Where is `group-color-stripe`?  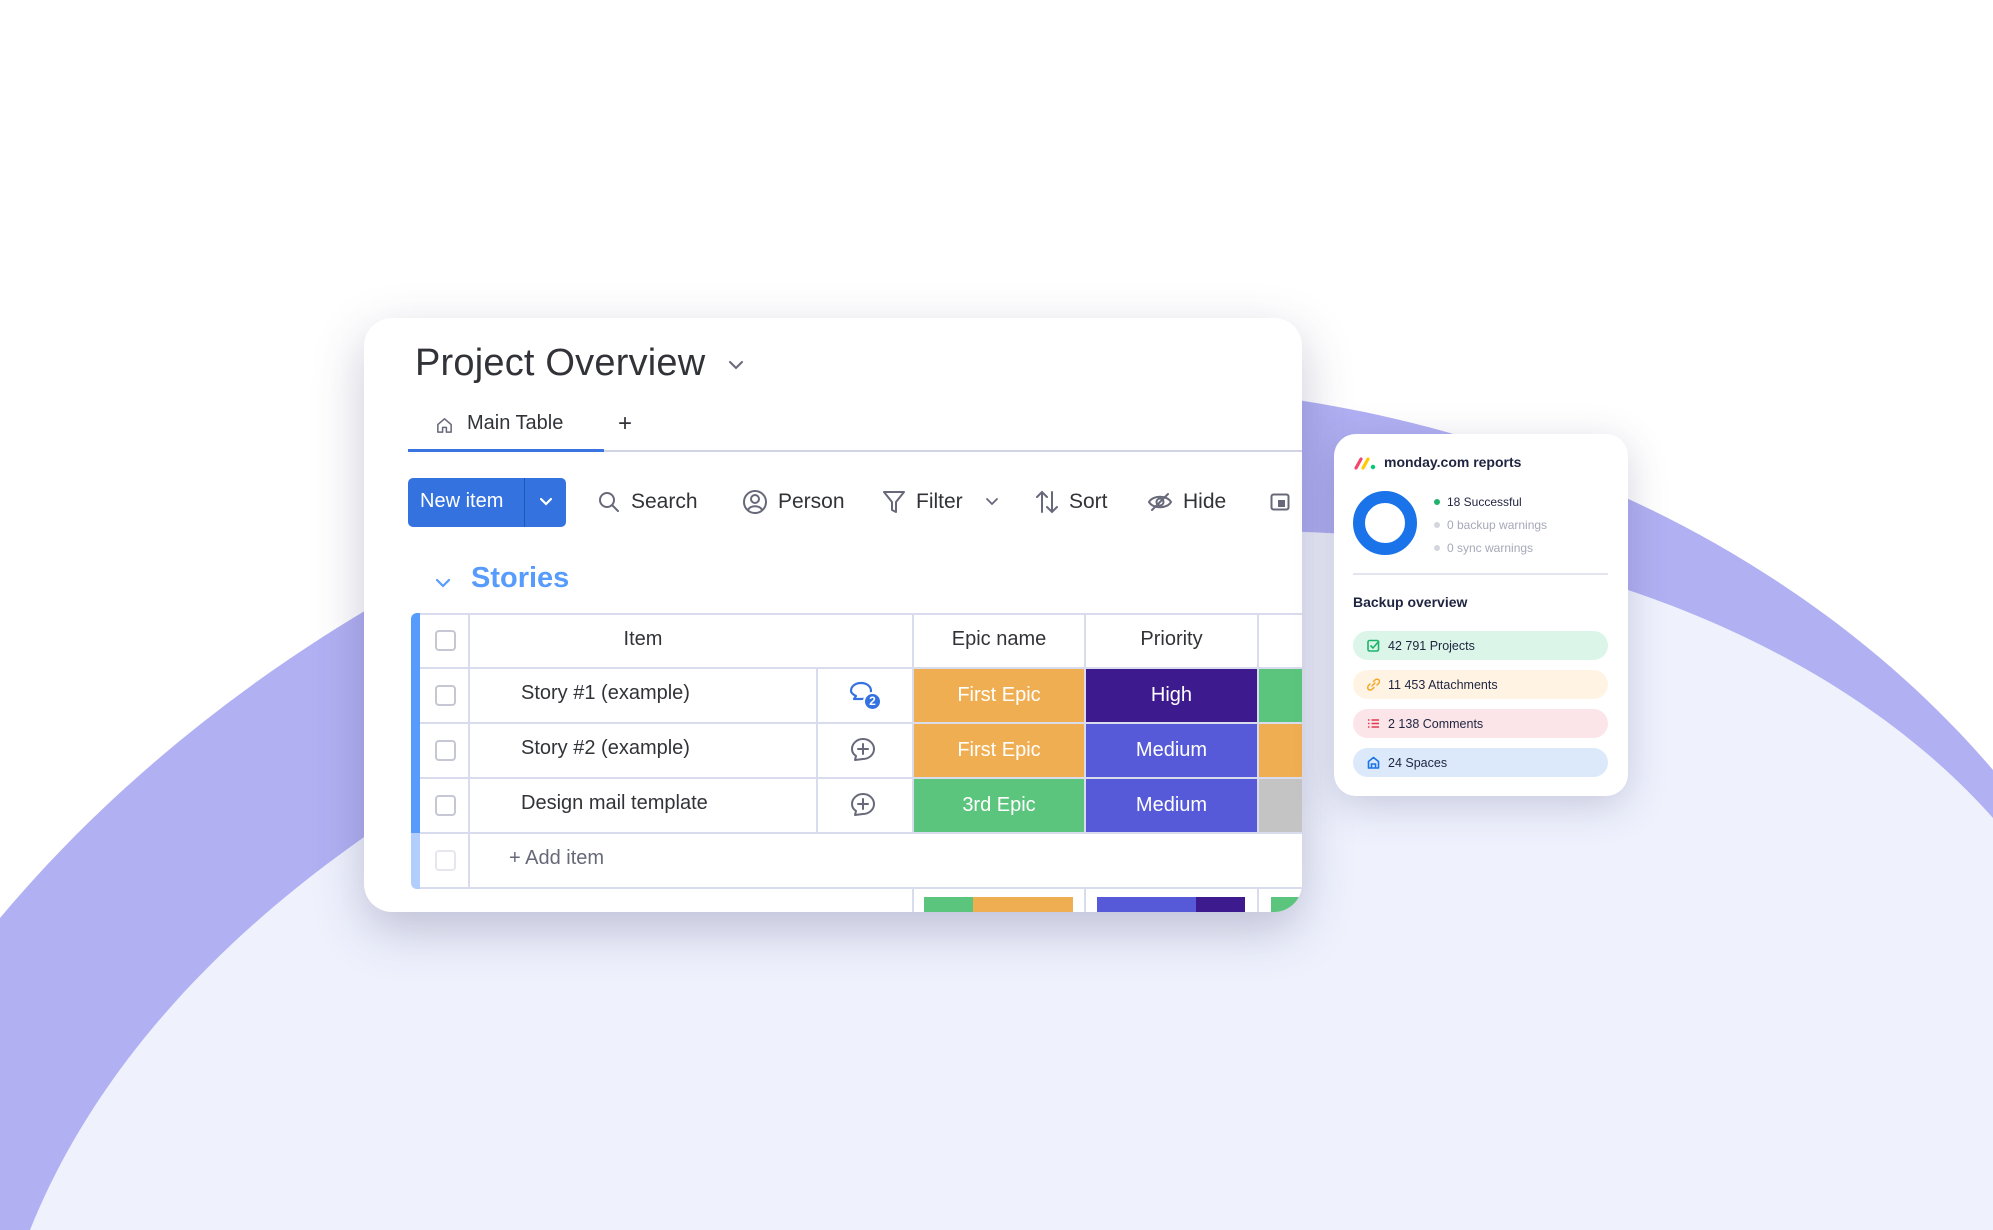
group-color-stripe is located at coordinates (415, 723).